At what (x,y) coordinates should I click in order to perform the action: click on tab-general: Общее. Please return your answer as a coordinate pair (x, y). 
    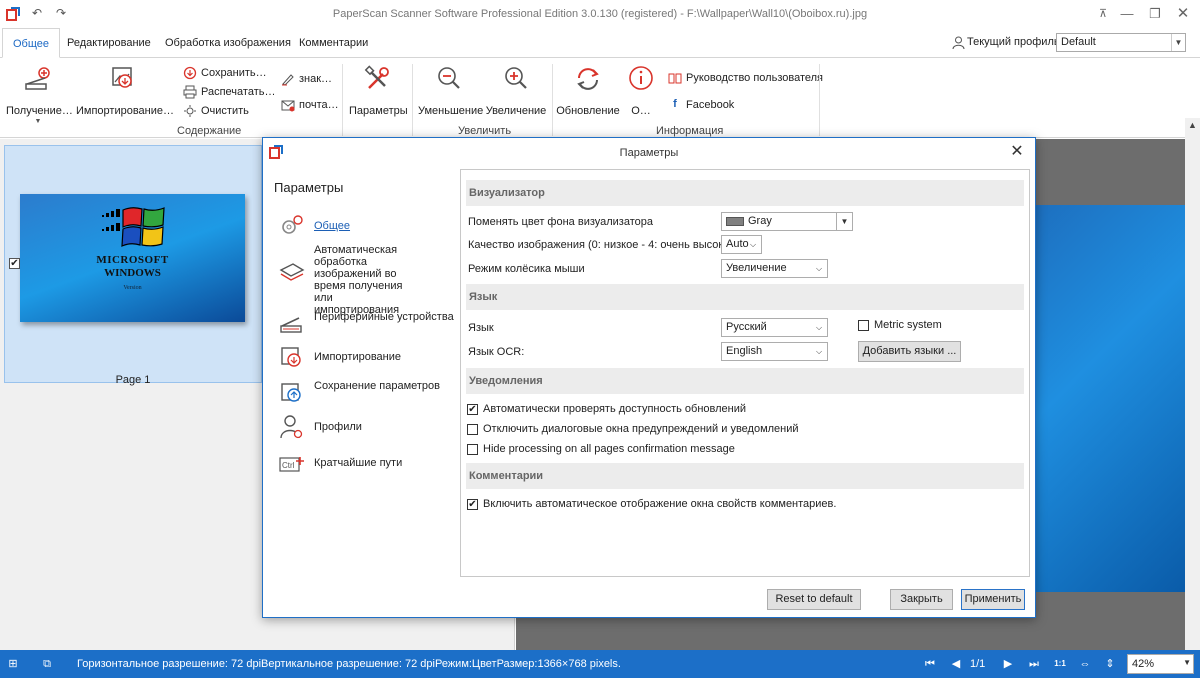
    Looking at the image, I should click on (31, 43).